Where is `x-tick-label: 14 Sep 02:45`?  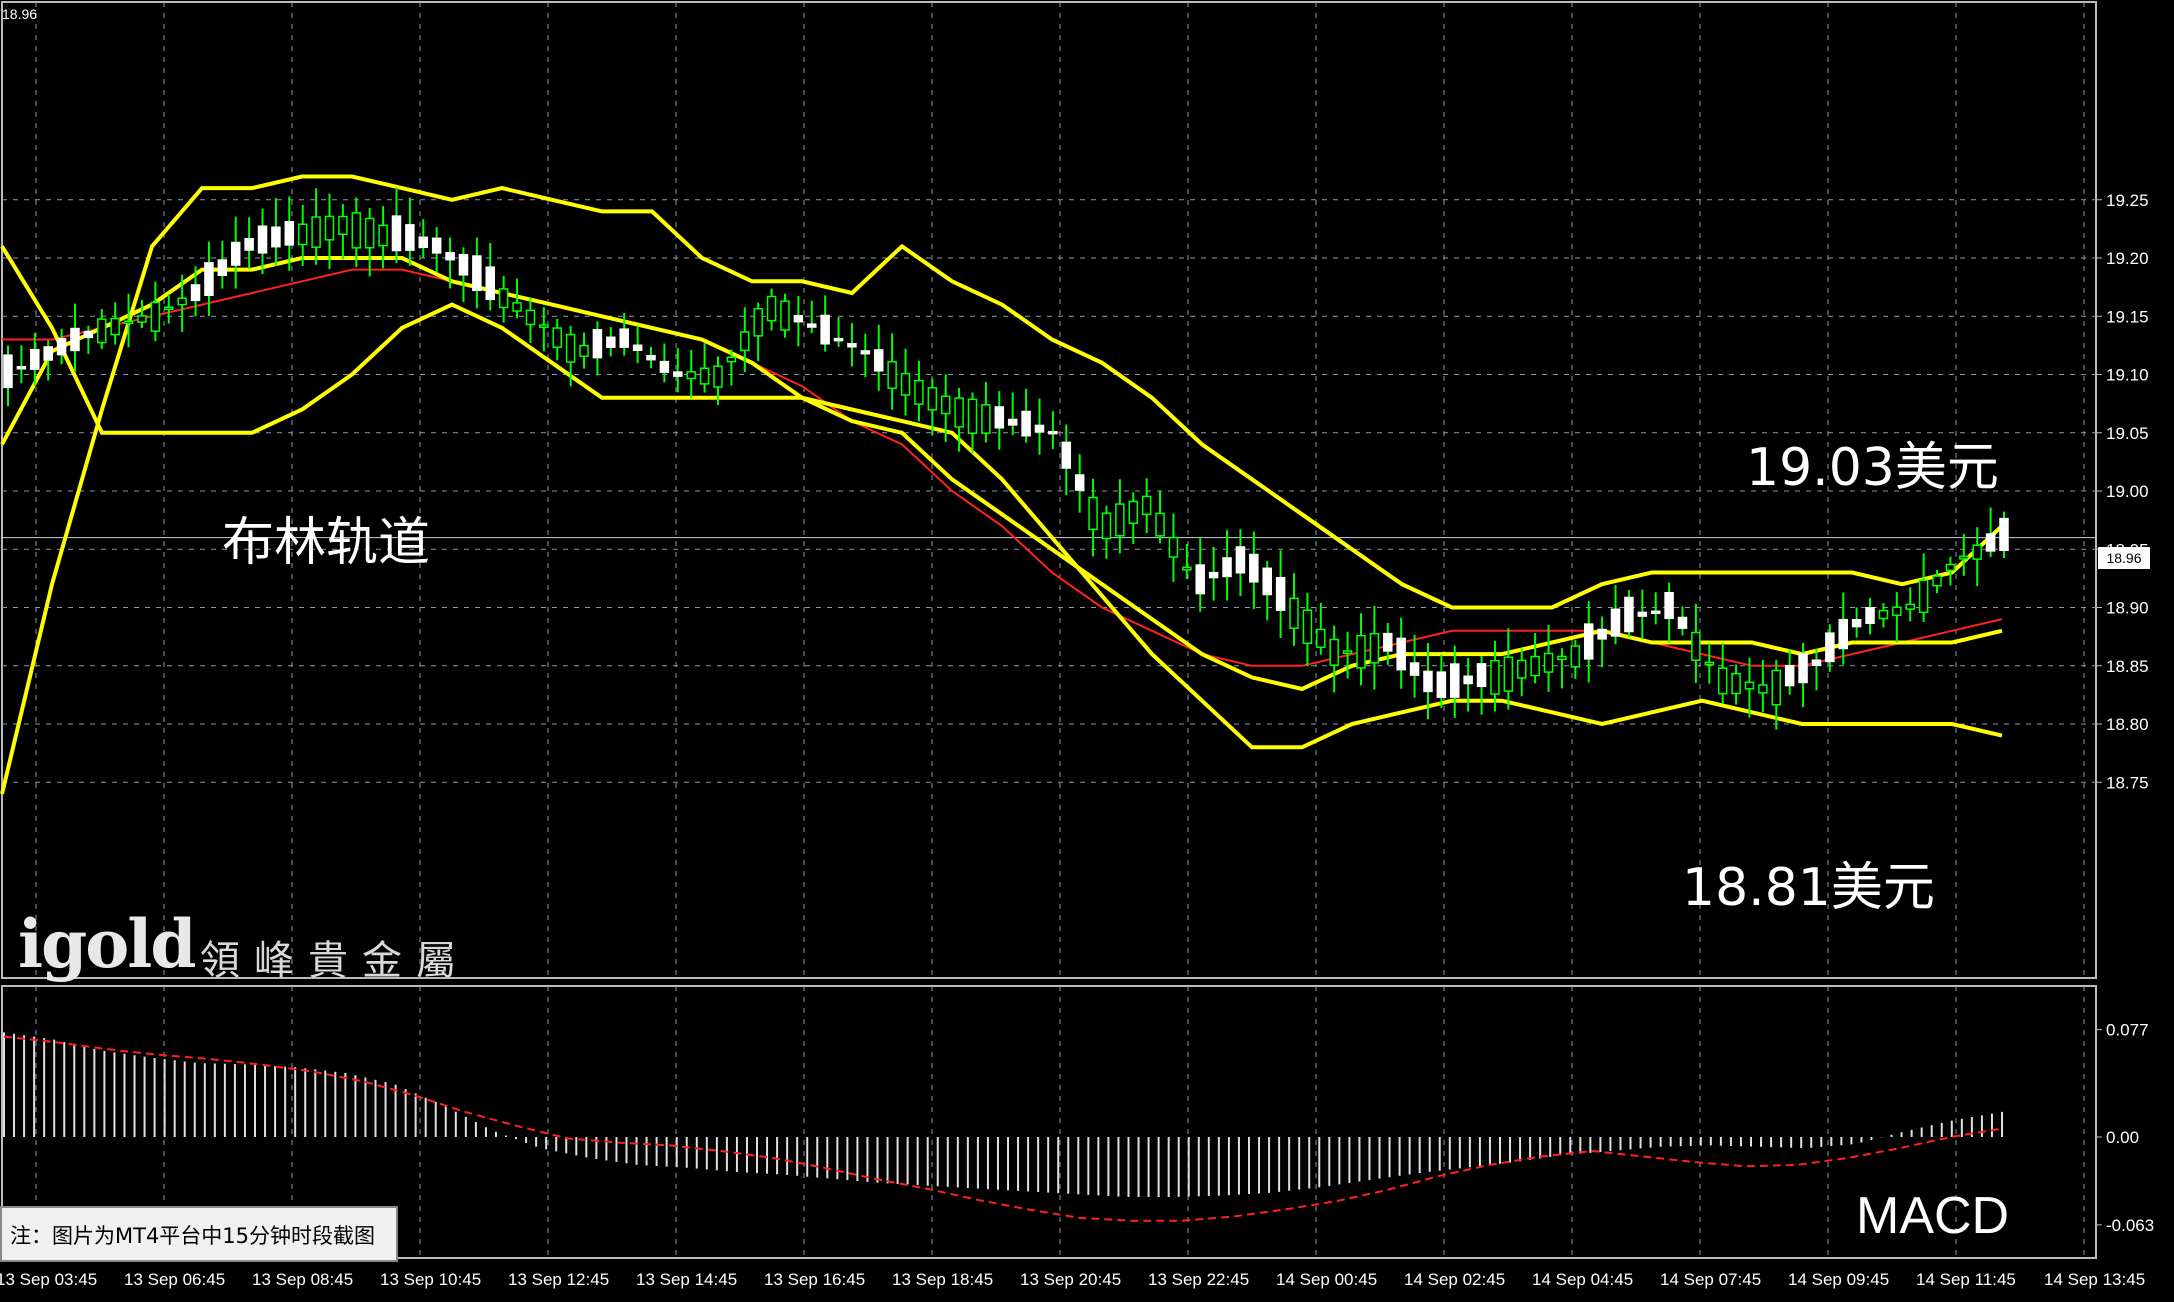 x-tick-label: 14 Sep 02:45 is located at coordinates (1454, 1279).